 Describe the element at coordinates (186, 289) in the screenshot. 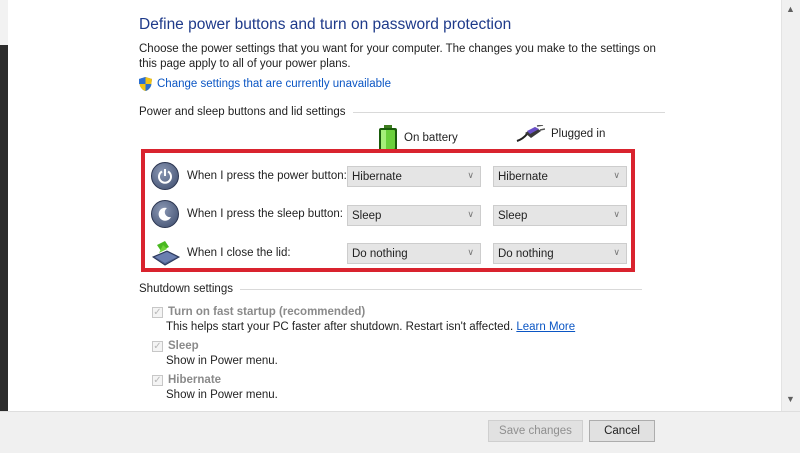

I see `shutdown-section-title: Shutdown settings` at that location.